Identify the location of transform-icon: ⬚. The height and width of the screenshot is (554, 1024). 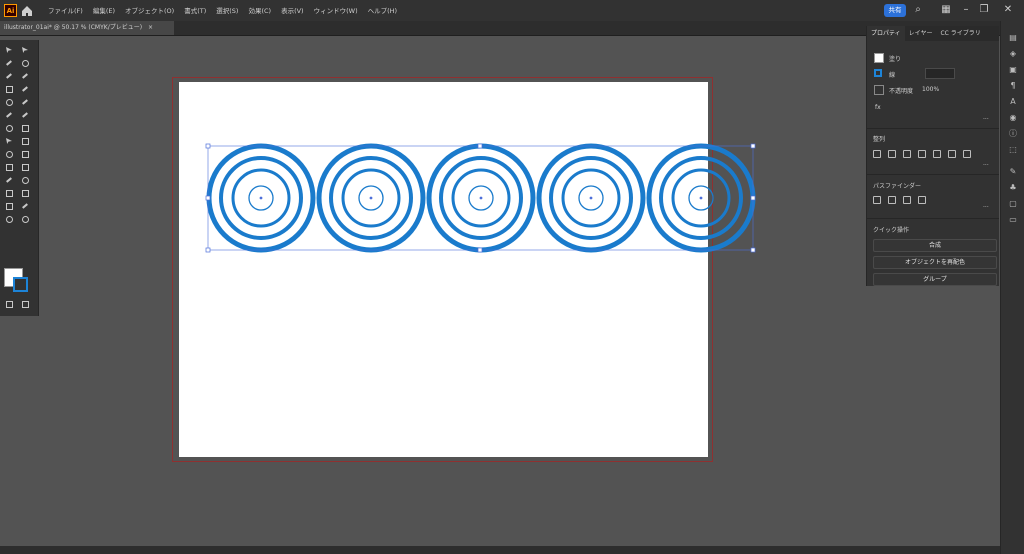
(1013, 150).